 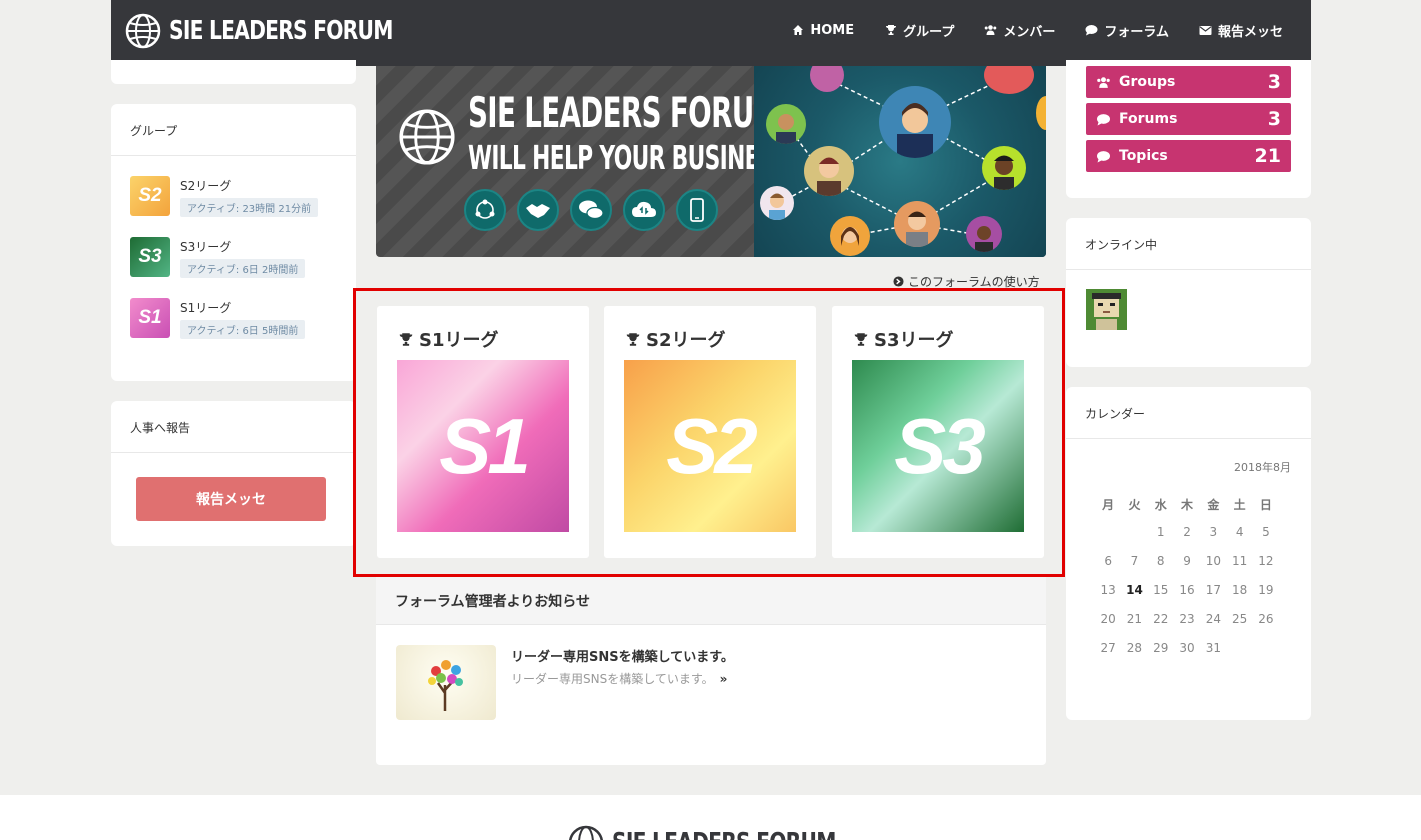 What do you see at coordinates (1134, 563) in the screenshot?
I see `calendar-day: 7` at bounding box center [1134, 563].